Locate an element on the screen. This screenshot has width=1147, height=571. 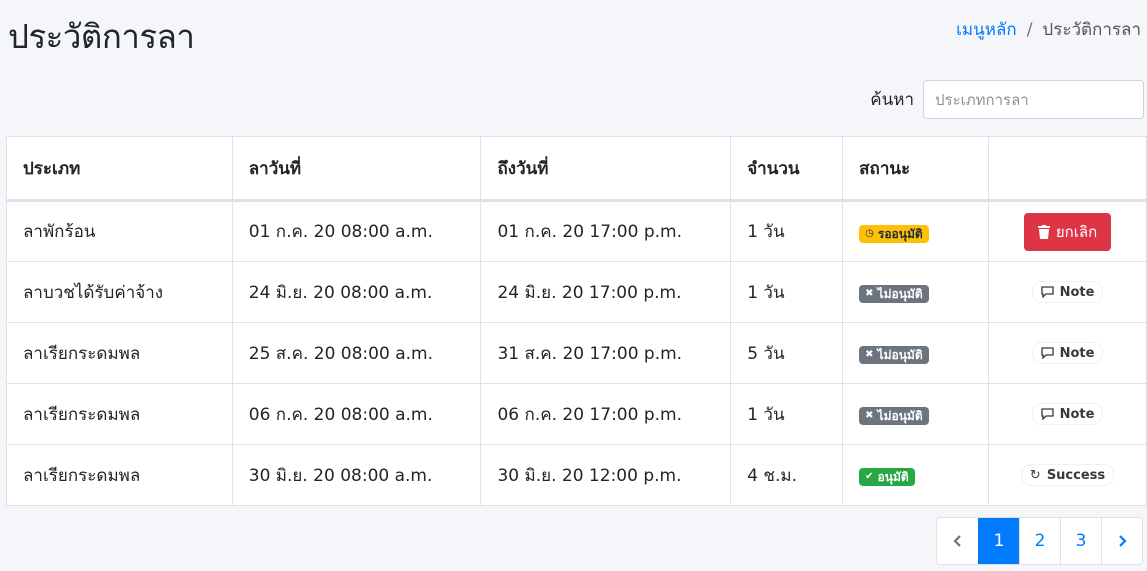
cell-amount: 5 วัน is located at coordinates (787, 353).